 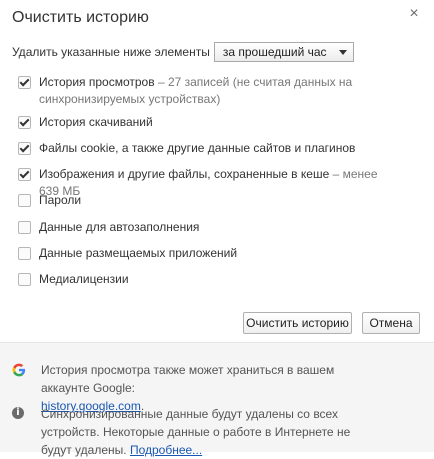 What do you see at coordinates (96, 122) in the screenshot?
I see `item-label: История скачиваний` at bounding box center [96, 122].